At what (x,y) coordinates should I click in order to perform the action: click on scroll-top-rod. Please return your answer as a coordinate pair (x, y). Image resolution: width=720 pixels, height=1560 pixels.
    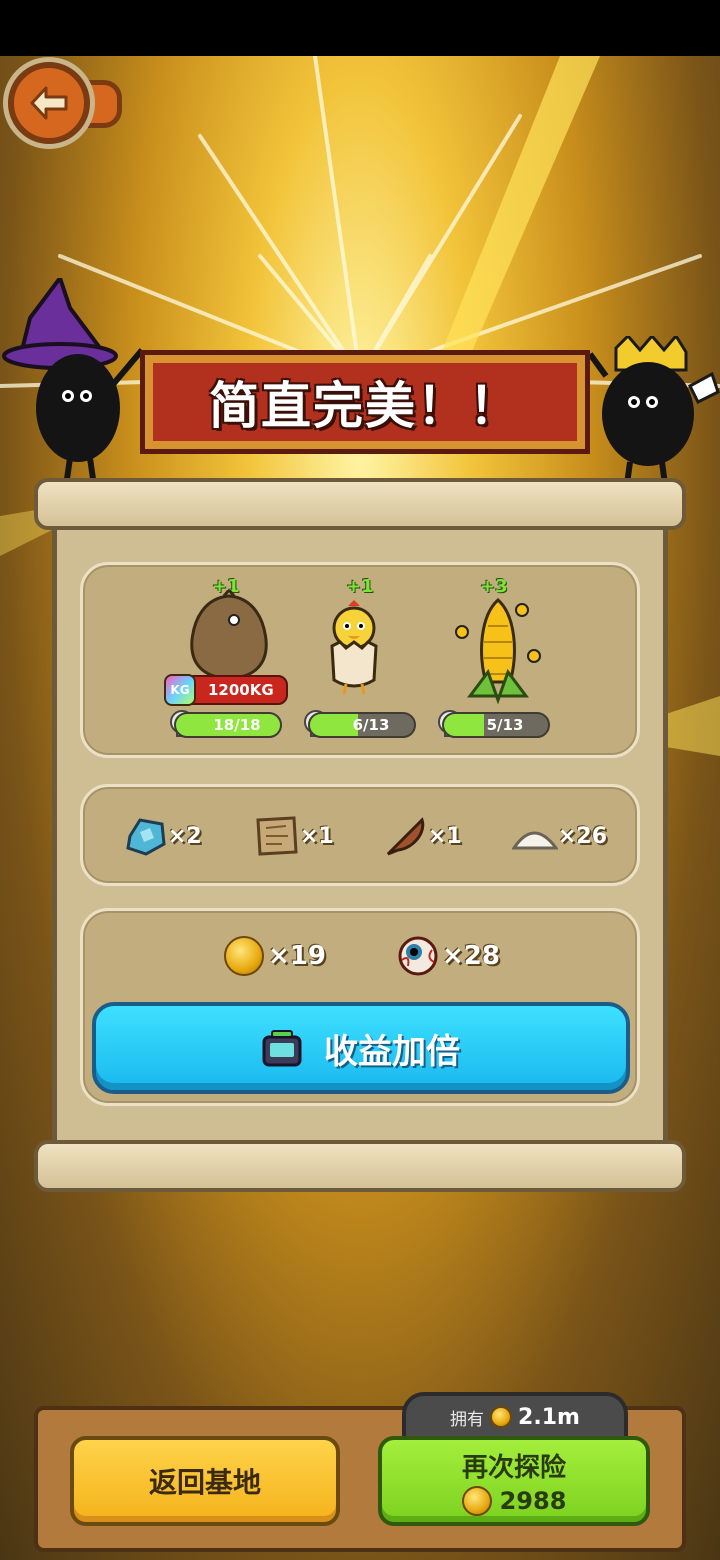
    Looking at the image, I should click on (360, 504).